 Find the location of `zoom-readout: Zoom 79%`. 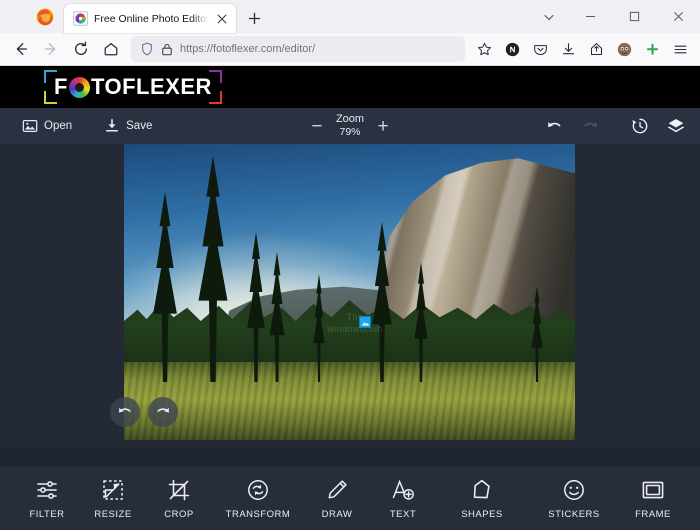

zoom-readout: Zoom 79% is located at coordinates (350, 126).